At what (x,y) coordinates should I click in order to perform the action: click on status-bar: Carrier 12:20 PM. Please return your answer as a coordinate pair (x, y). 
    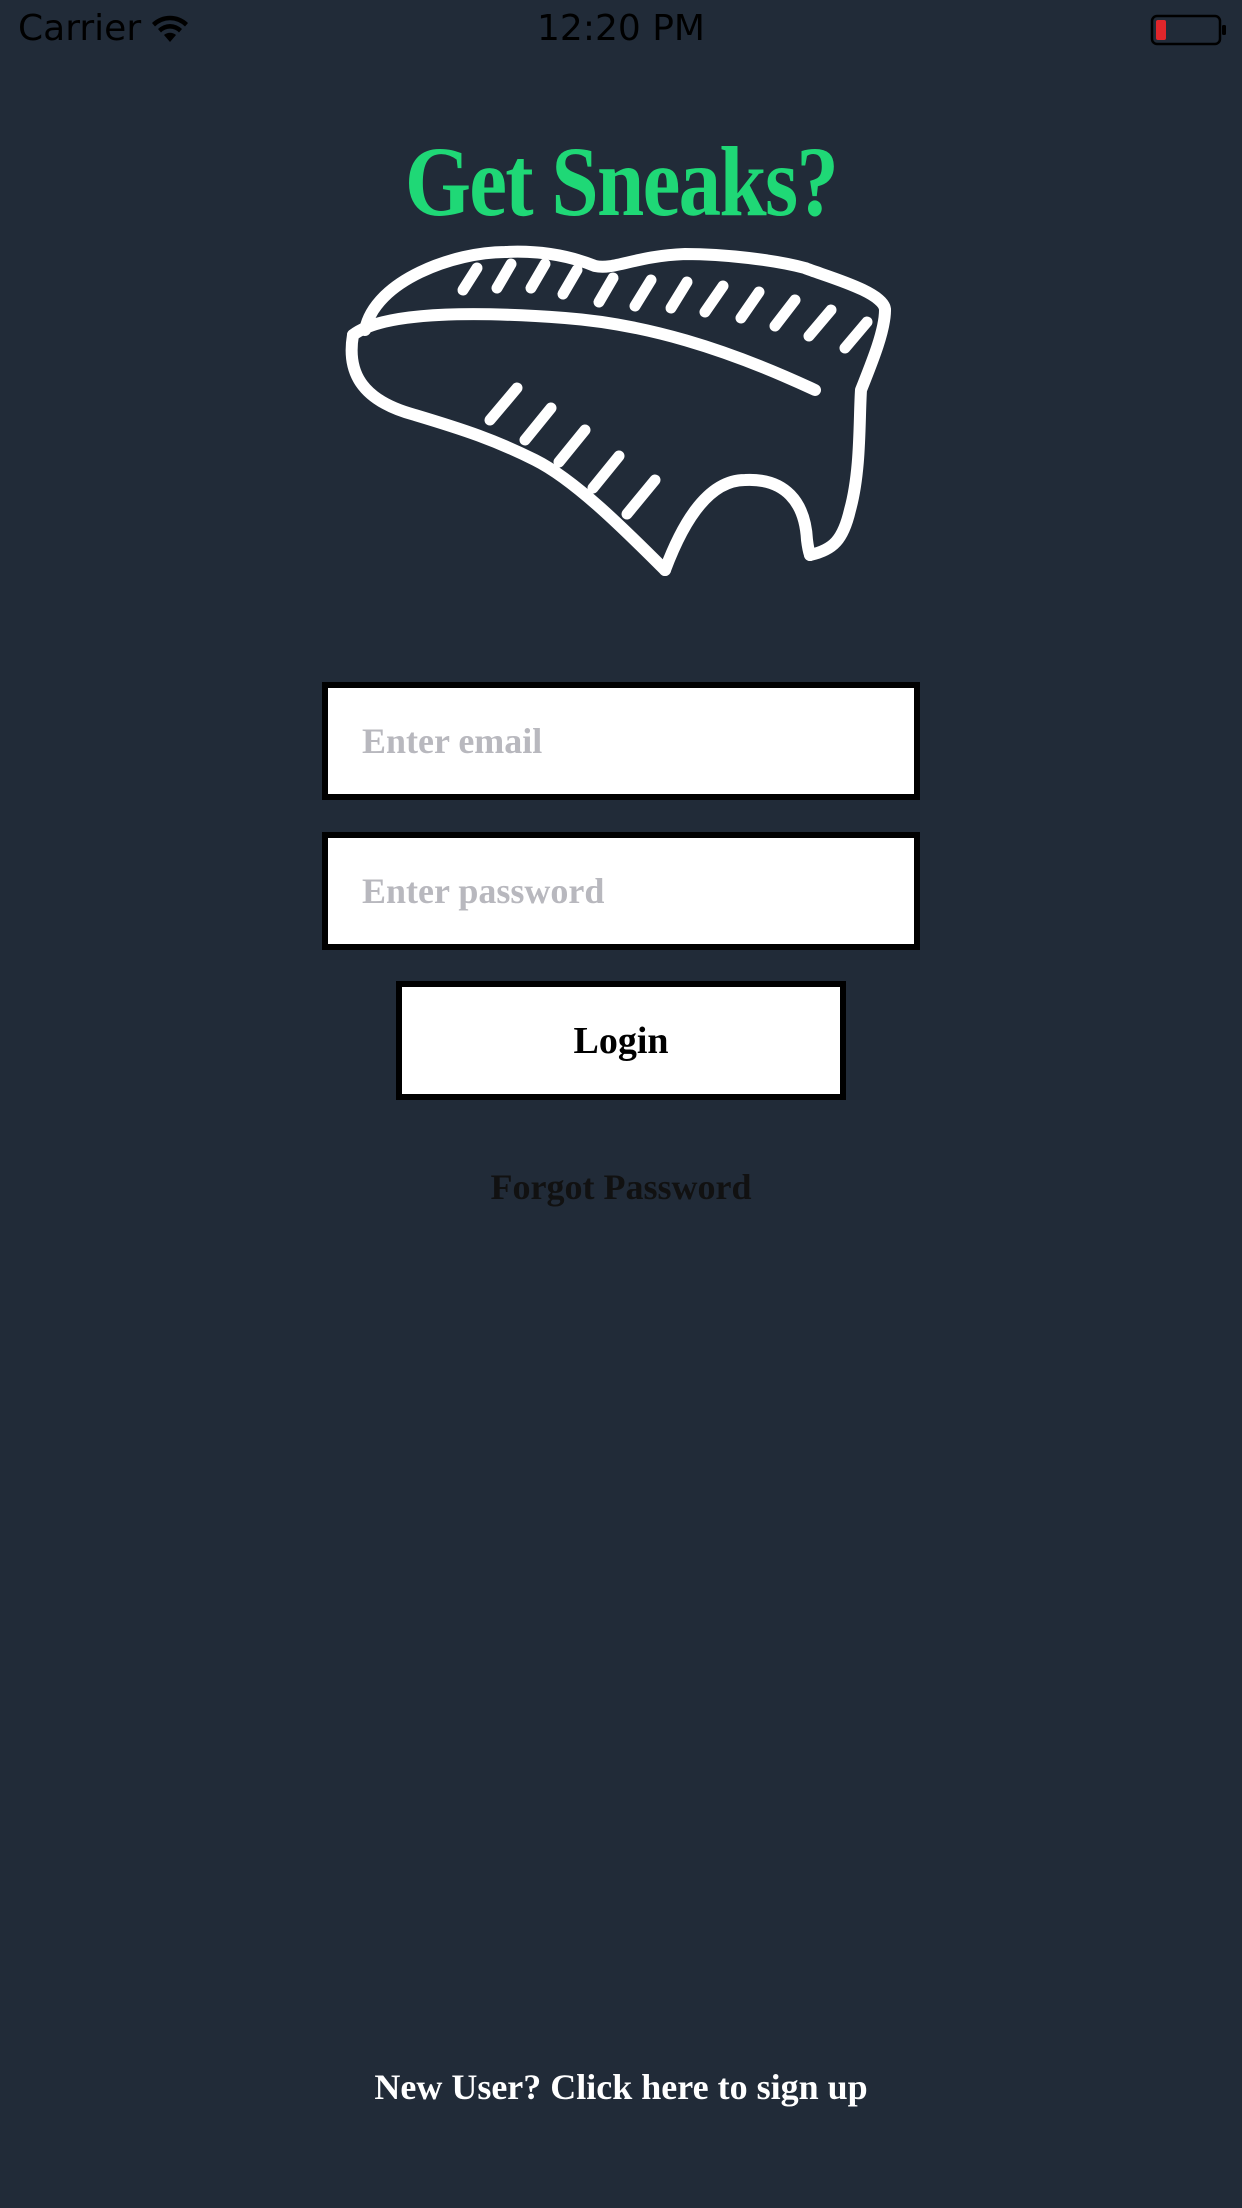
    Looking at the image, I should click on (621, 30).